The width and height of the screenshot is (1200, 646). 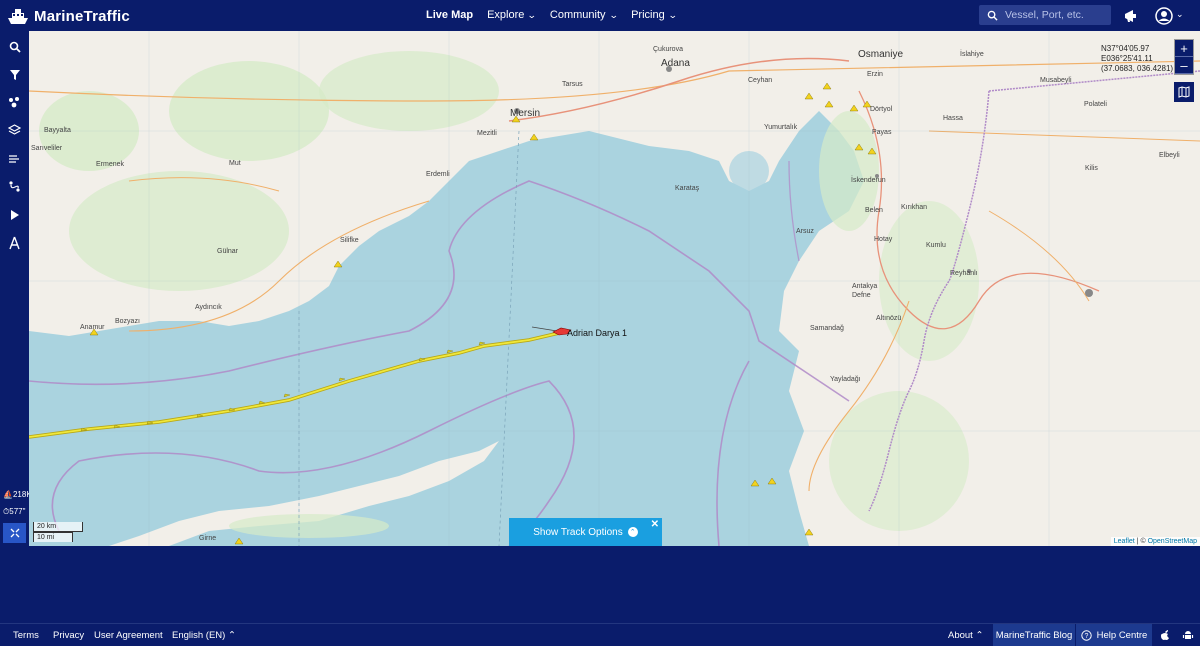 What do you see at coordinates (1184, 65) in the screenshot?
I see `zoom-out-button: –` at bounding box center [1184, 65].